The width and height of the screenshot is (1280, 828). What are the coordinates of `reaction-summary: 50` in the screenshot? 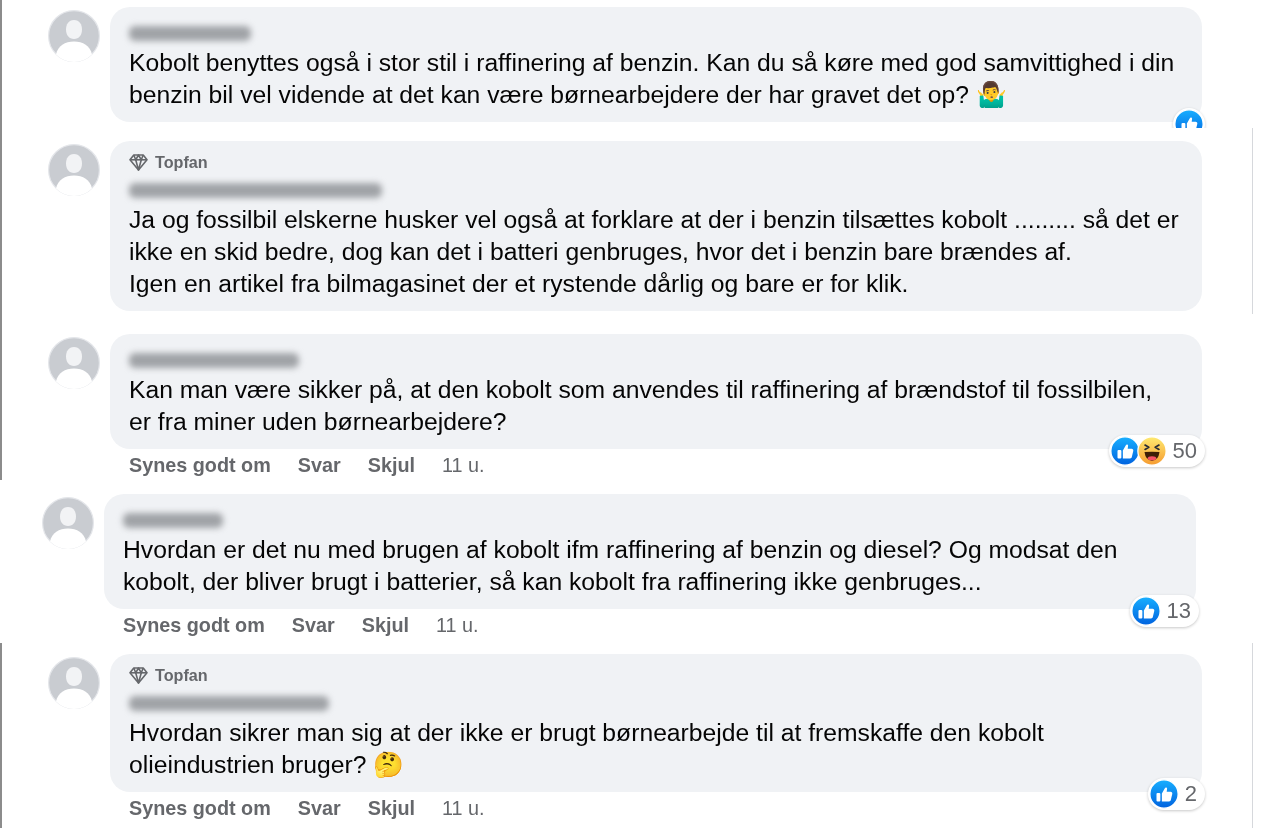 It's located at (1156, 451).